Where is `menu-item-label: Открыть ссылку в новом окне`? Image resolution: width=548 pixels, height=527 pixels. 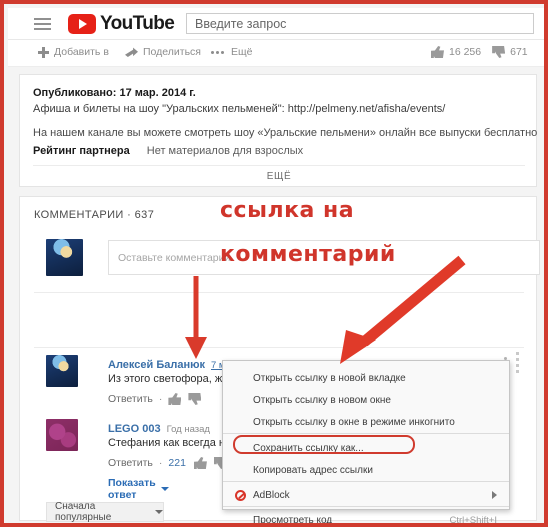
menu-item-label: Открыть ссылку в новом окне is located at coordinates (322, 400).